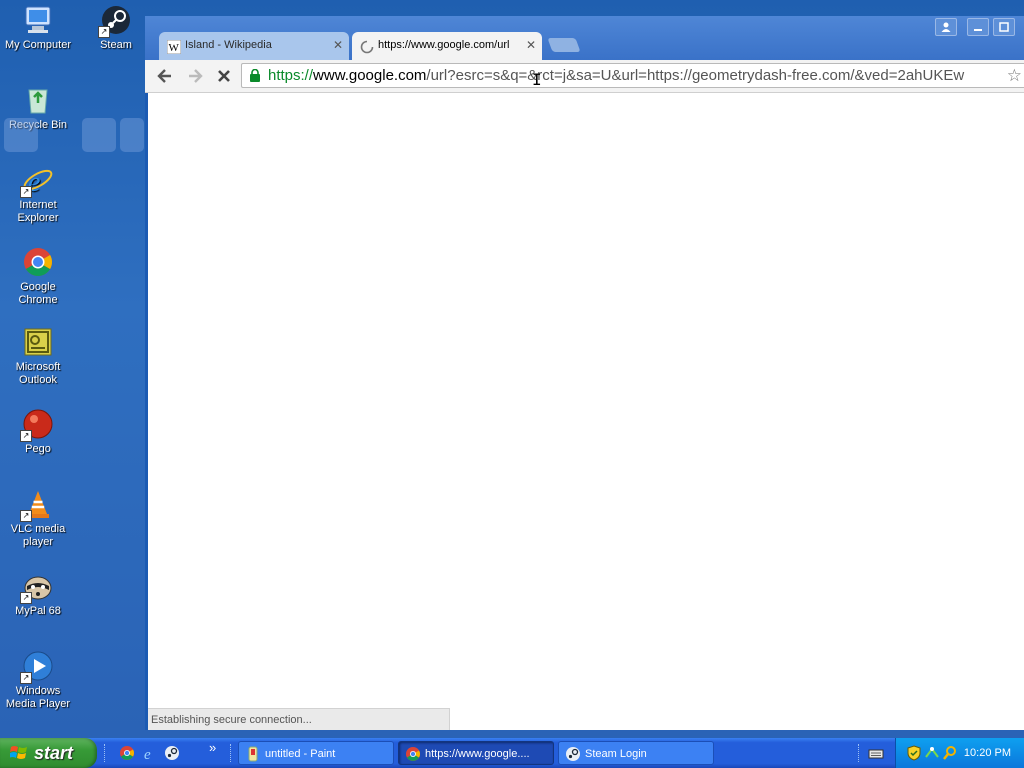 This screenshot has width=1024, height=768. What do you see at coordinates (537, 79) in the screenshot?
I see `text-cursor-icon: I` at bounding box center [537, 79].